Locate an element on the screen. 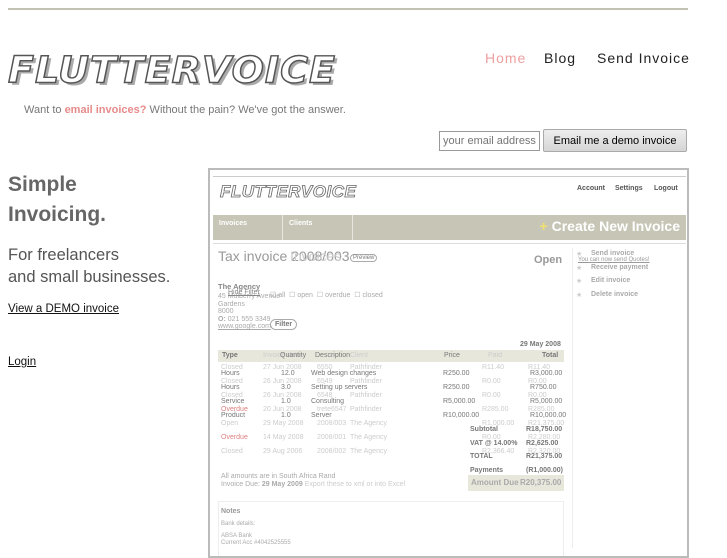 This screenshot has height=558, width=727. bg-row-no: 2008/003 is located at coordinates (332, 423).